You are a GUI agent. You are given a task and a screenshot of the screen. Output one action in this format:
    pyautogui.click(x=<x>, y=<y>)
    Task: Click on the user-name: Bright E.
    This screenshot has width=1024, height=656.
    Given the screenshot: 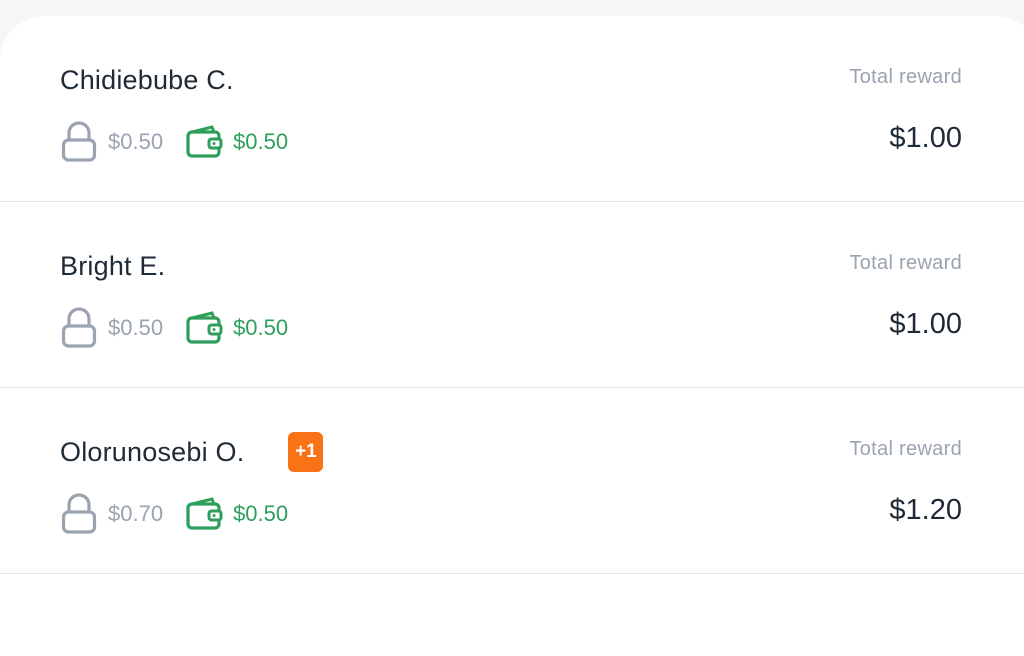 What is the action you would take?
    pyautogui.click(x=113, y=265)
    